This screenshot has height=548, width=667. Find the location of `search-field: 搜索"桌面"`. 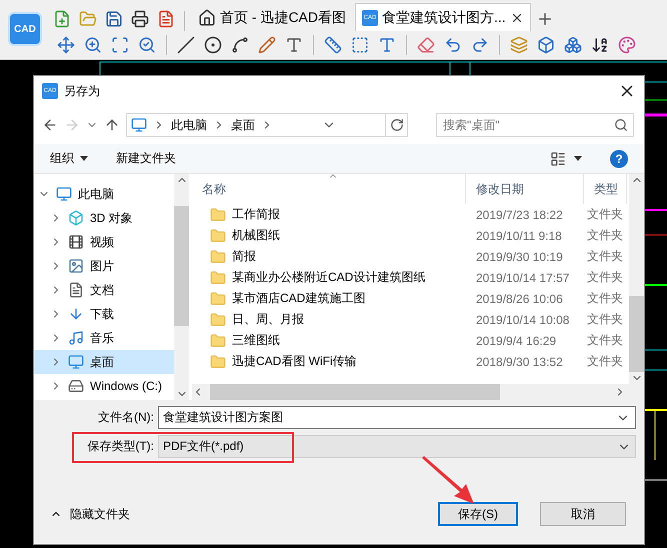

search-field: 搜索"桌面" is located at coordinates (535, 125).